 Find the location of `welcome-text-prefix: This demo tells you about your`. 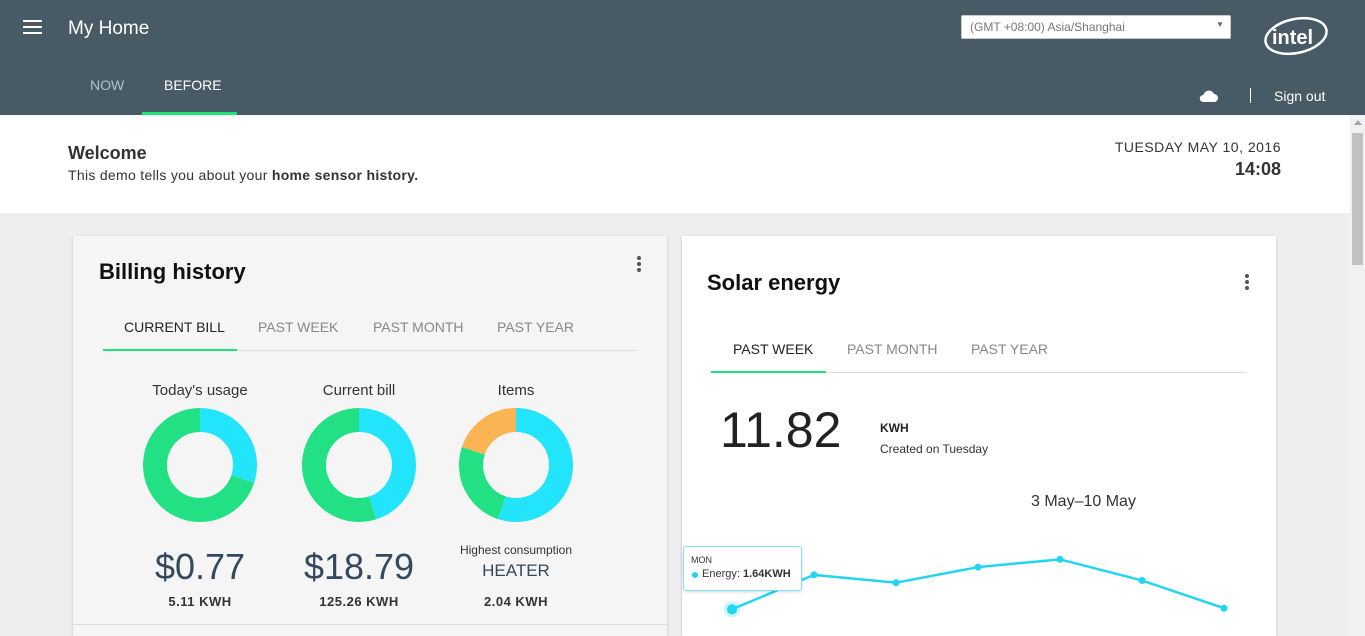

welcome-text-prefix: This demo tells you about your is located at coordinates (170, 175).